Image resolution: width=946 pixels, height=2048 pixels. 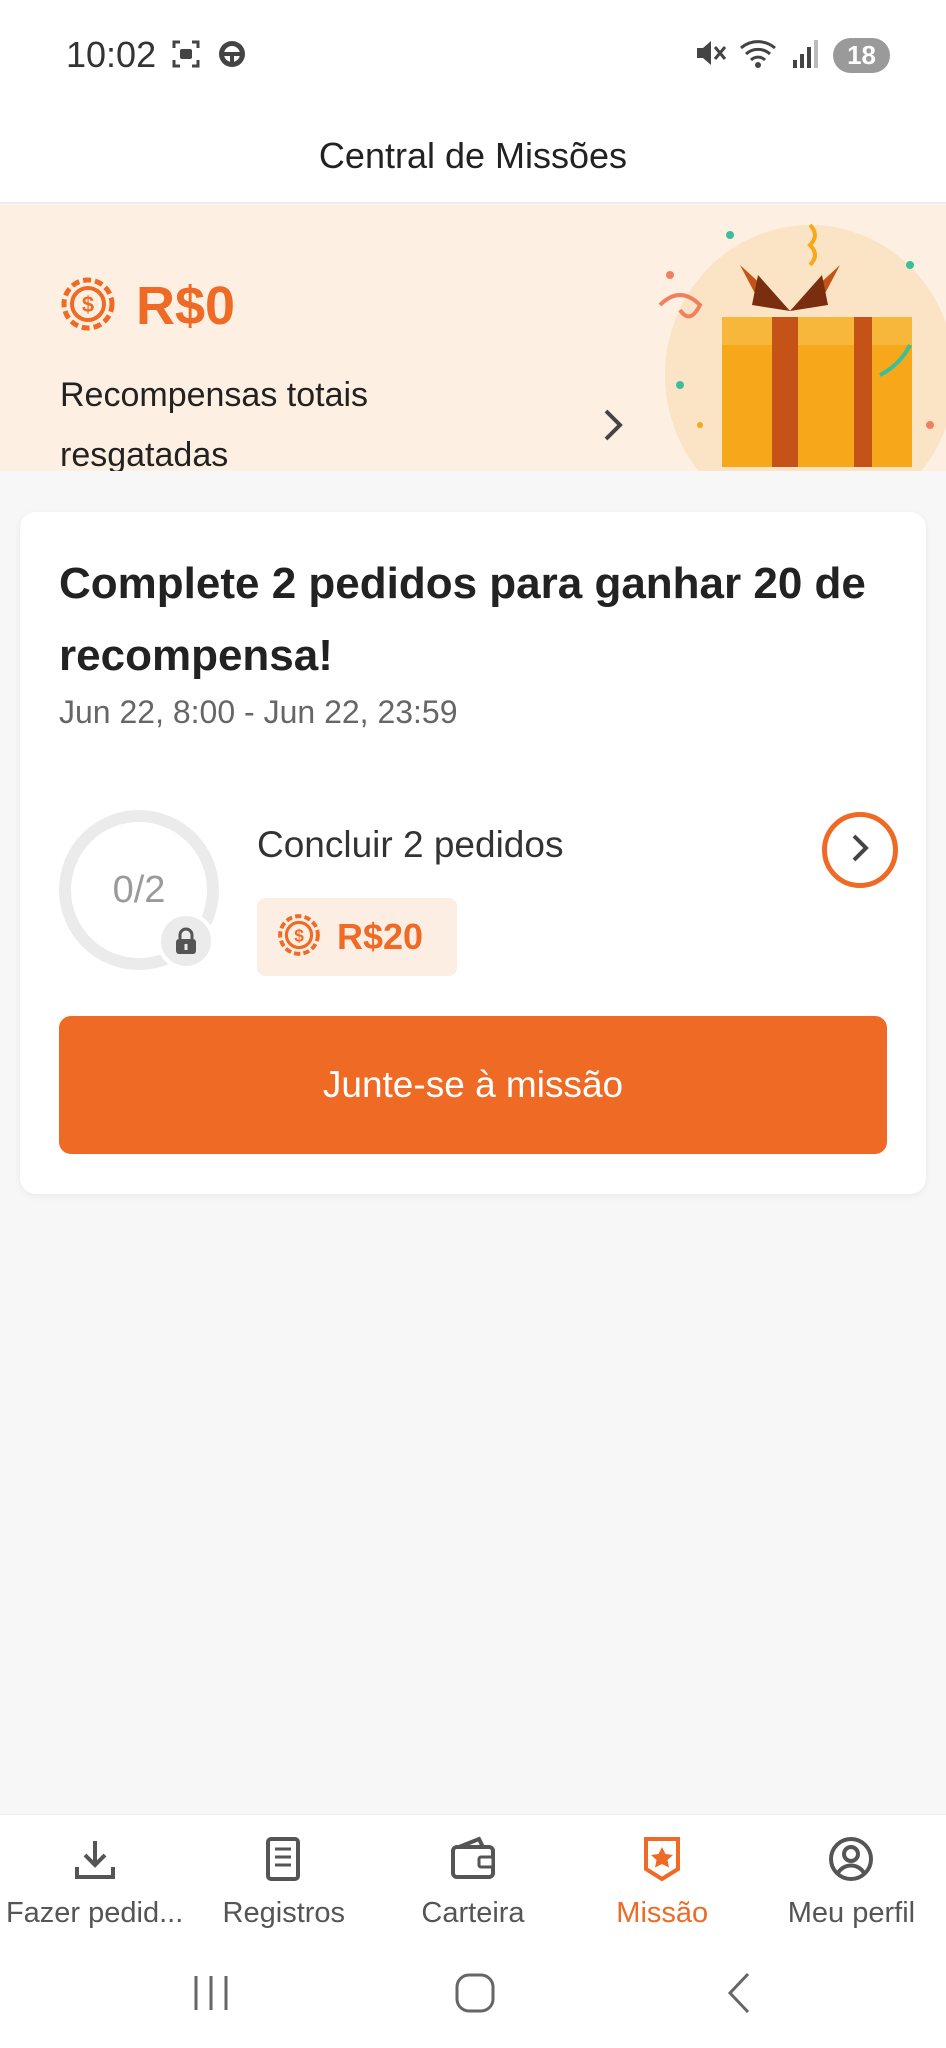 I want to click on home-button, so click(x=475, y=1995).